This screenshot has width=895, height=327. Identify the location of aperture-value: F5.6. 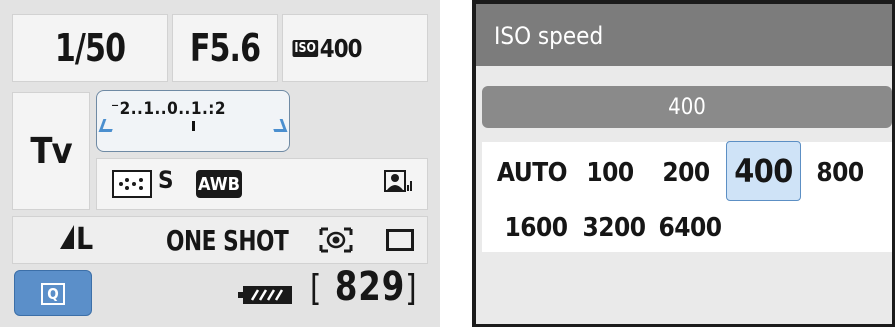
(225, 48).